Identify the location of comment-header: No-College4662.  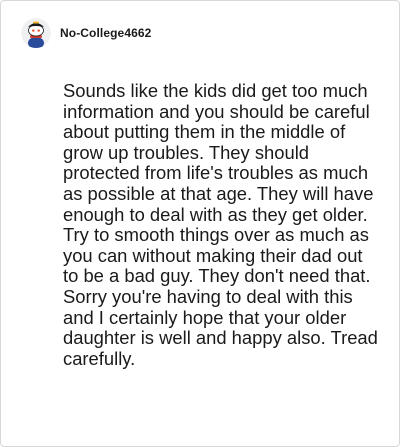
(86, 33).